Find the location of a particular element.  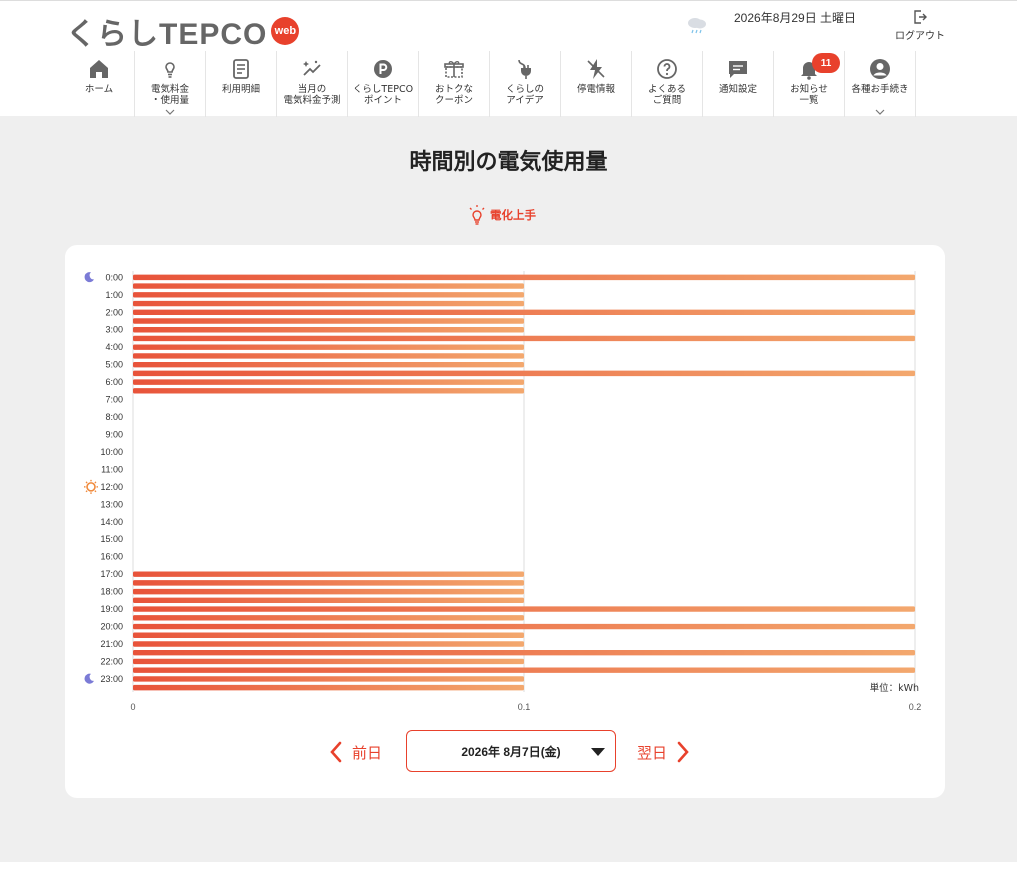

nav-item-label: 各種お手続き is located at coordinates (880, 89).